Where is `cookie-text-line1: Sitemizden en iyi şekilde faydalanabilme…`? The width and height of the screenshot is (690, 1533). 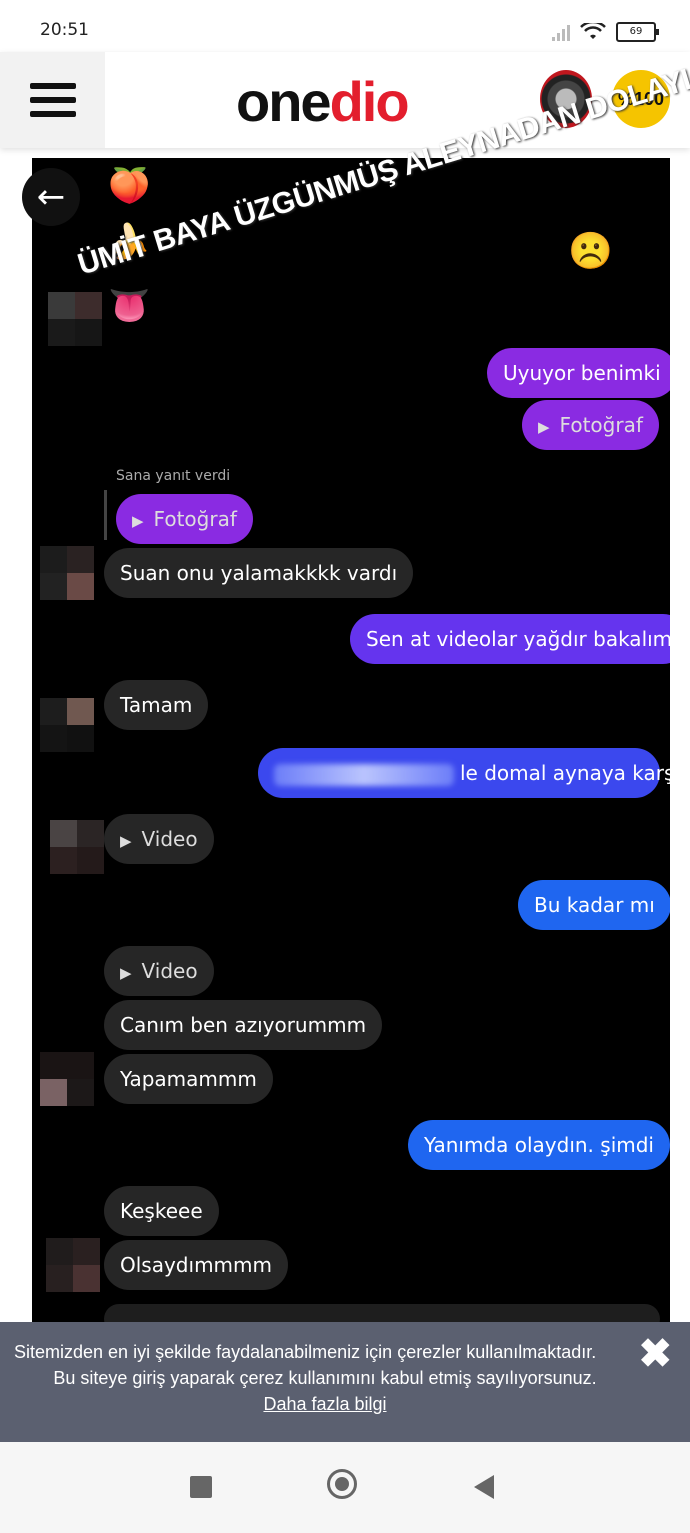 cookie-text-line1: Sitemizden en iyi şekilde faydalanabilme… is located at coordinates (305, 1352).